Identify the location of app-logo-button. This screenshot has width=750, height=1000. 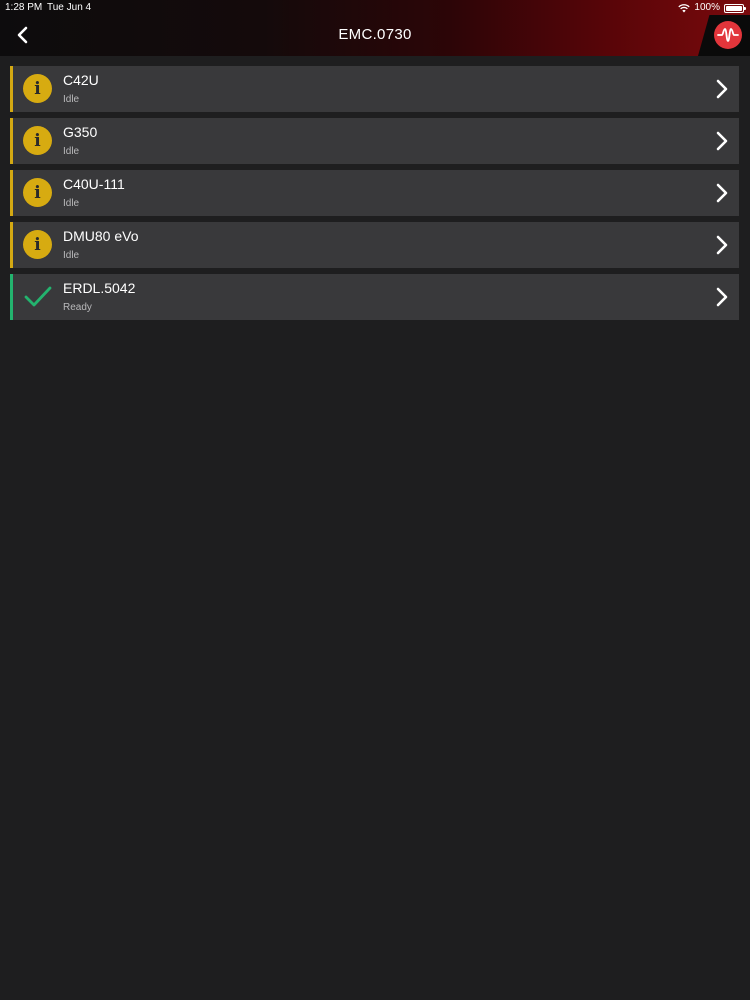
(728, 35).